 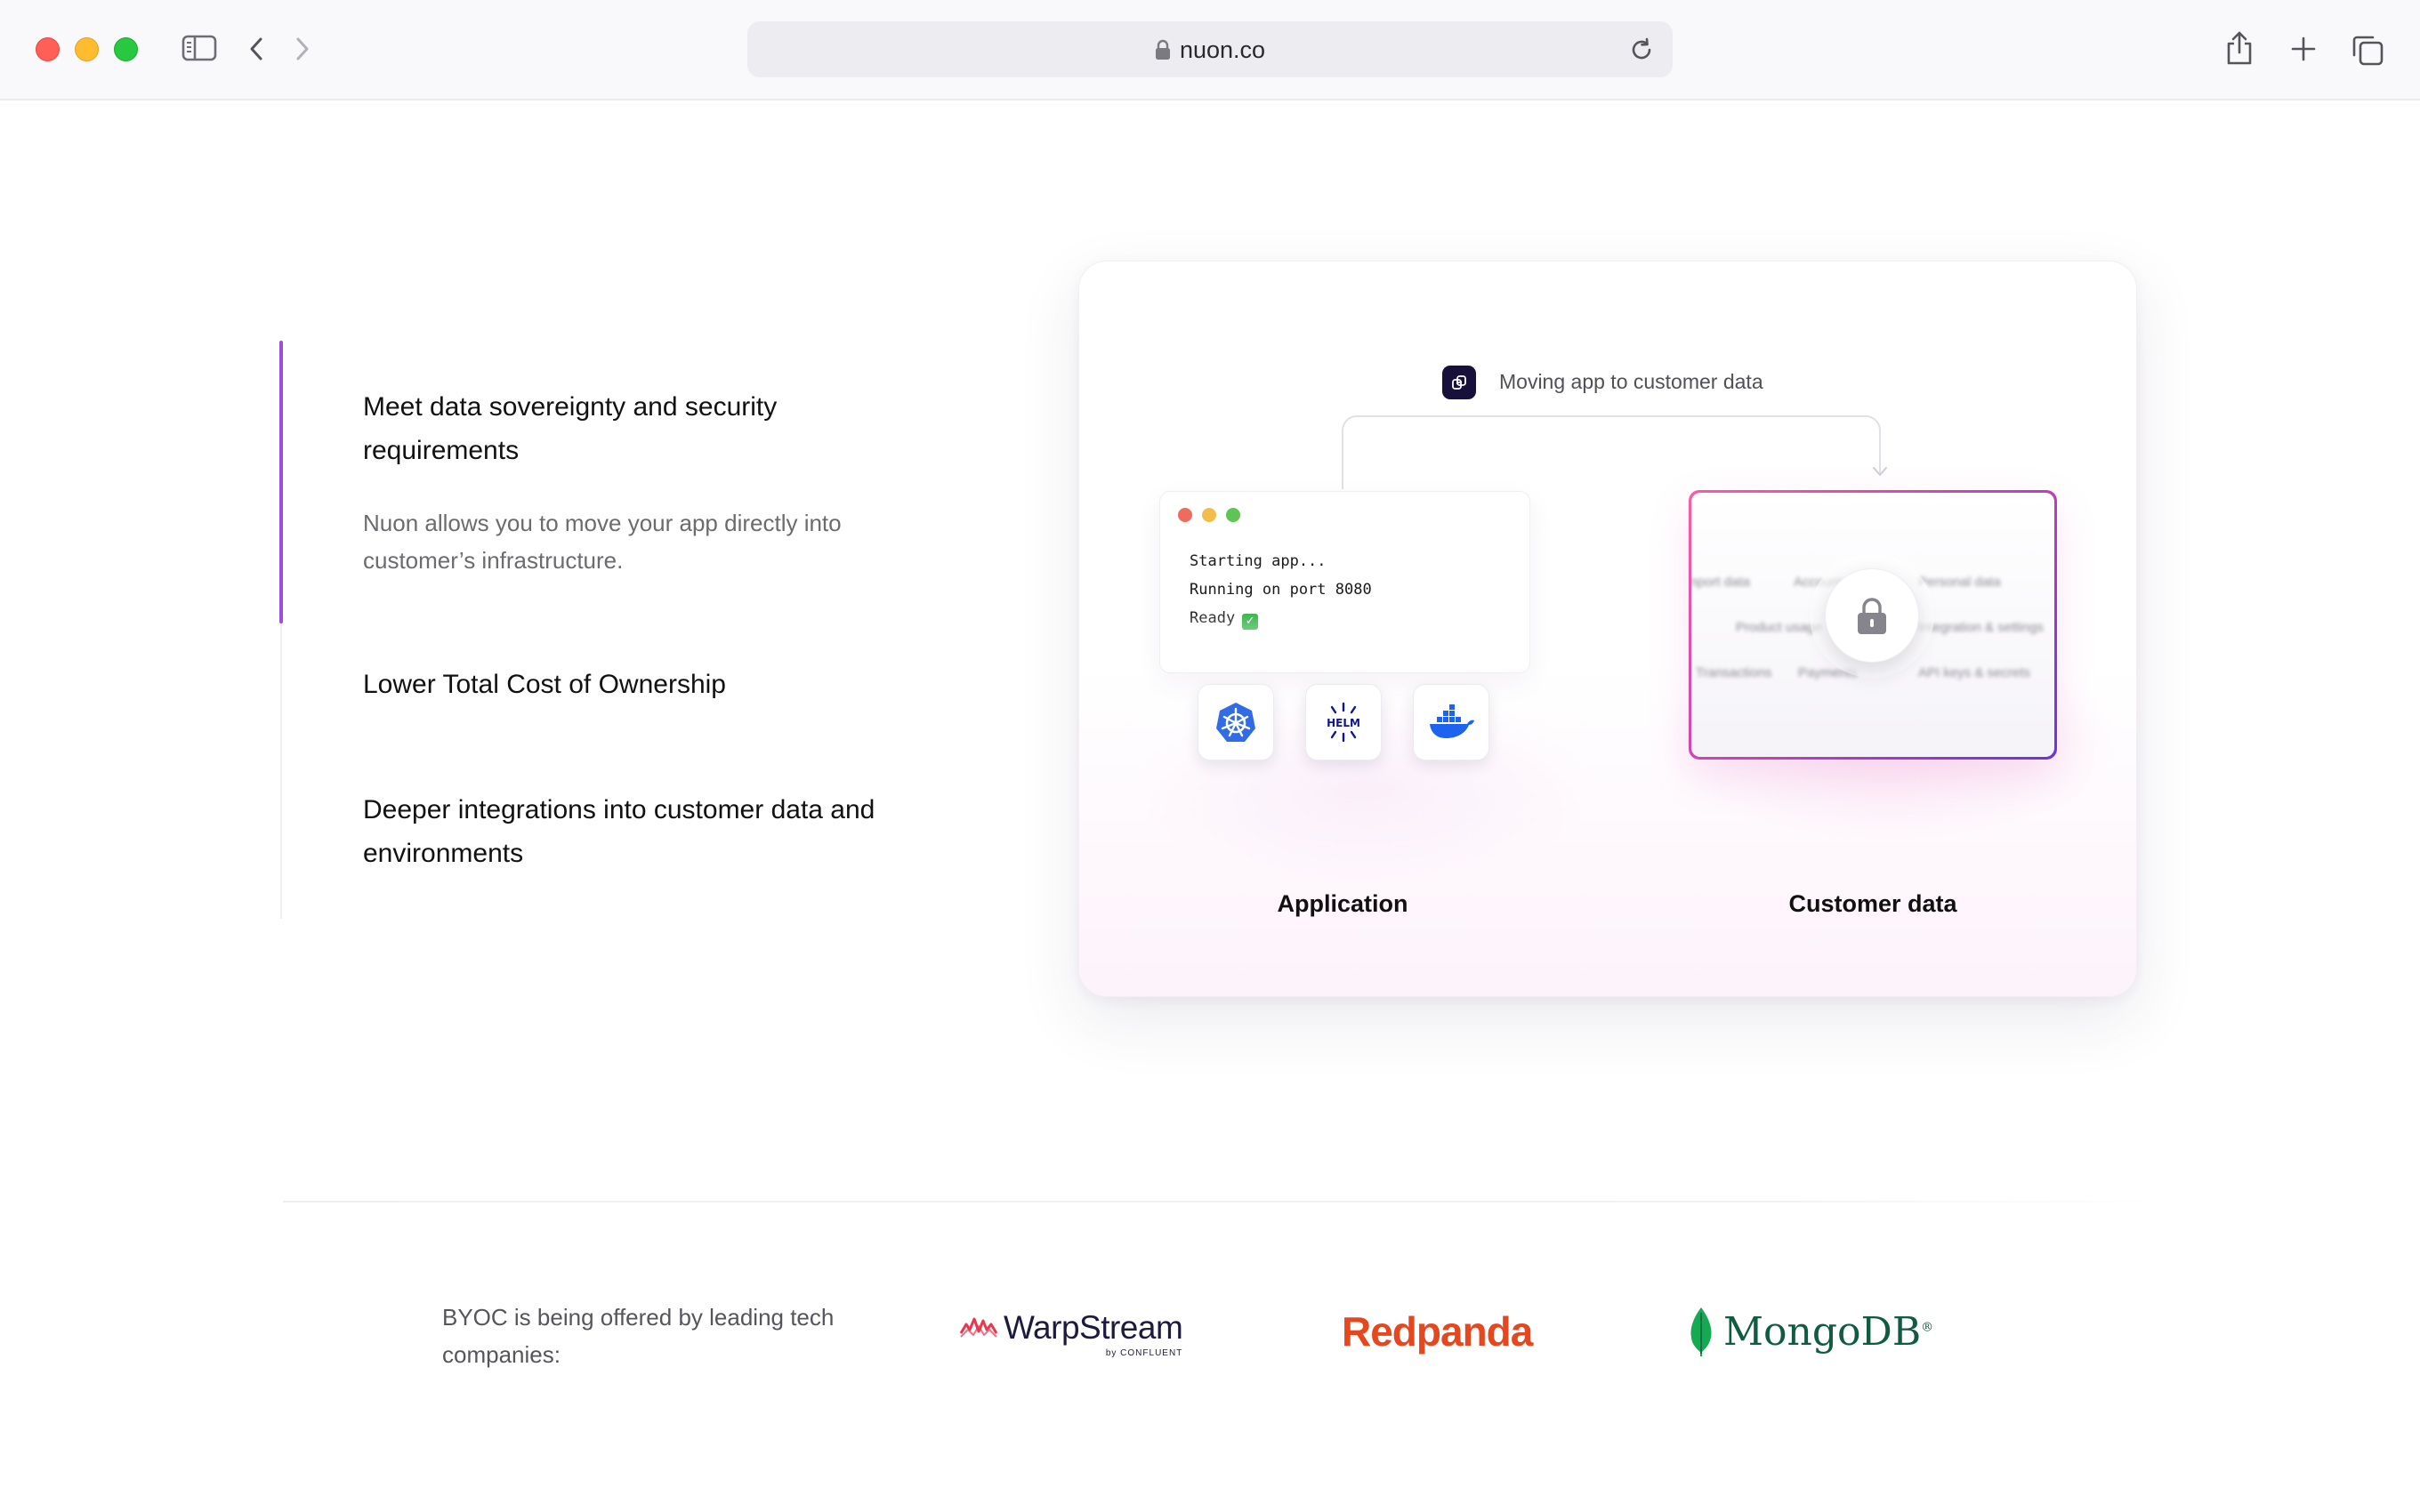 What do you see at coordinates (1093, 1327) in the screenshot?
I see `warpstream-wordmark: WarpStream` at bounding box center [1093, 1327].